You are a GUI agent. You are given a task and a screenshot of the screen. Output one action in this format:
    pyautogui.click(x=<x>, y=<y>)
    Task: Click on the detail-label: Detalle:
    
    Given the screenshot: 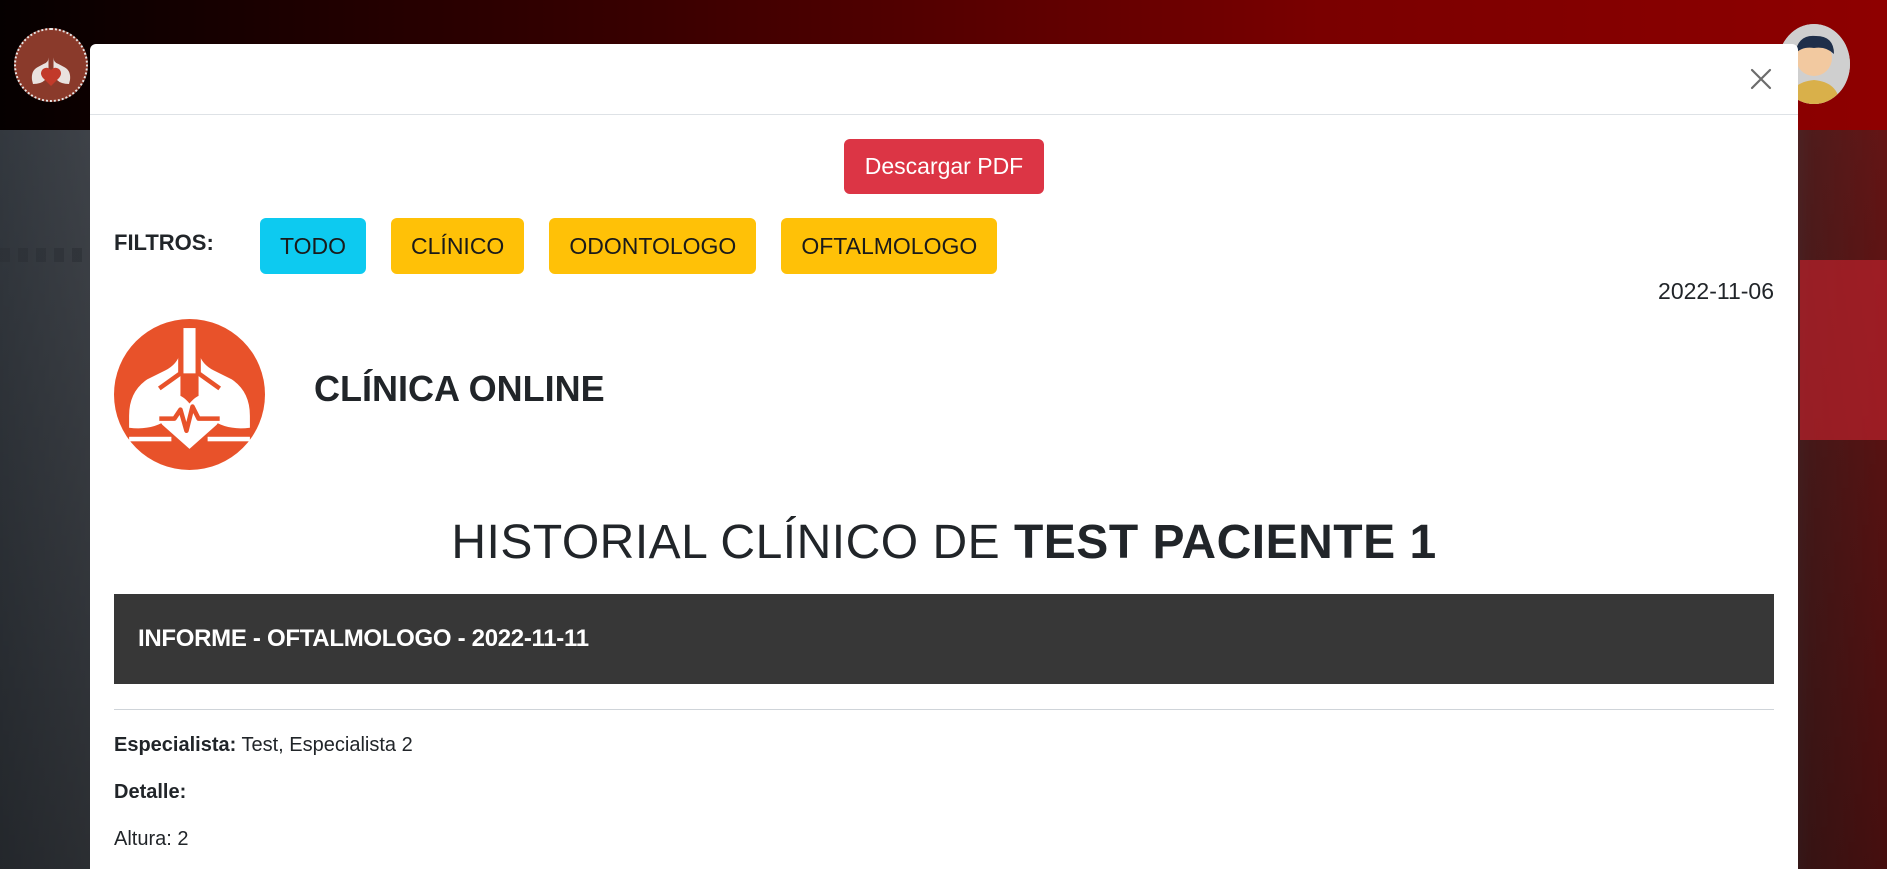 What is the action you would take?
    pyautogui.click(x=150, y=792)
    